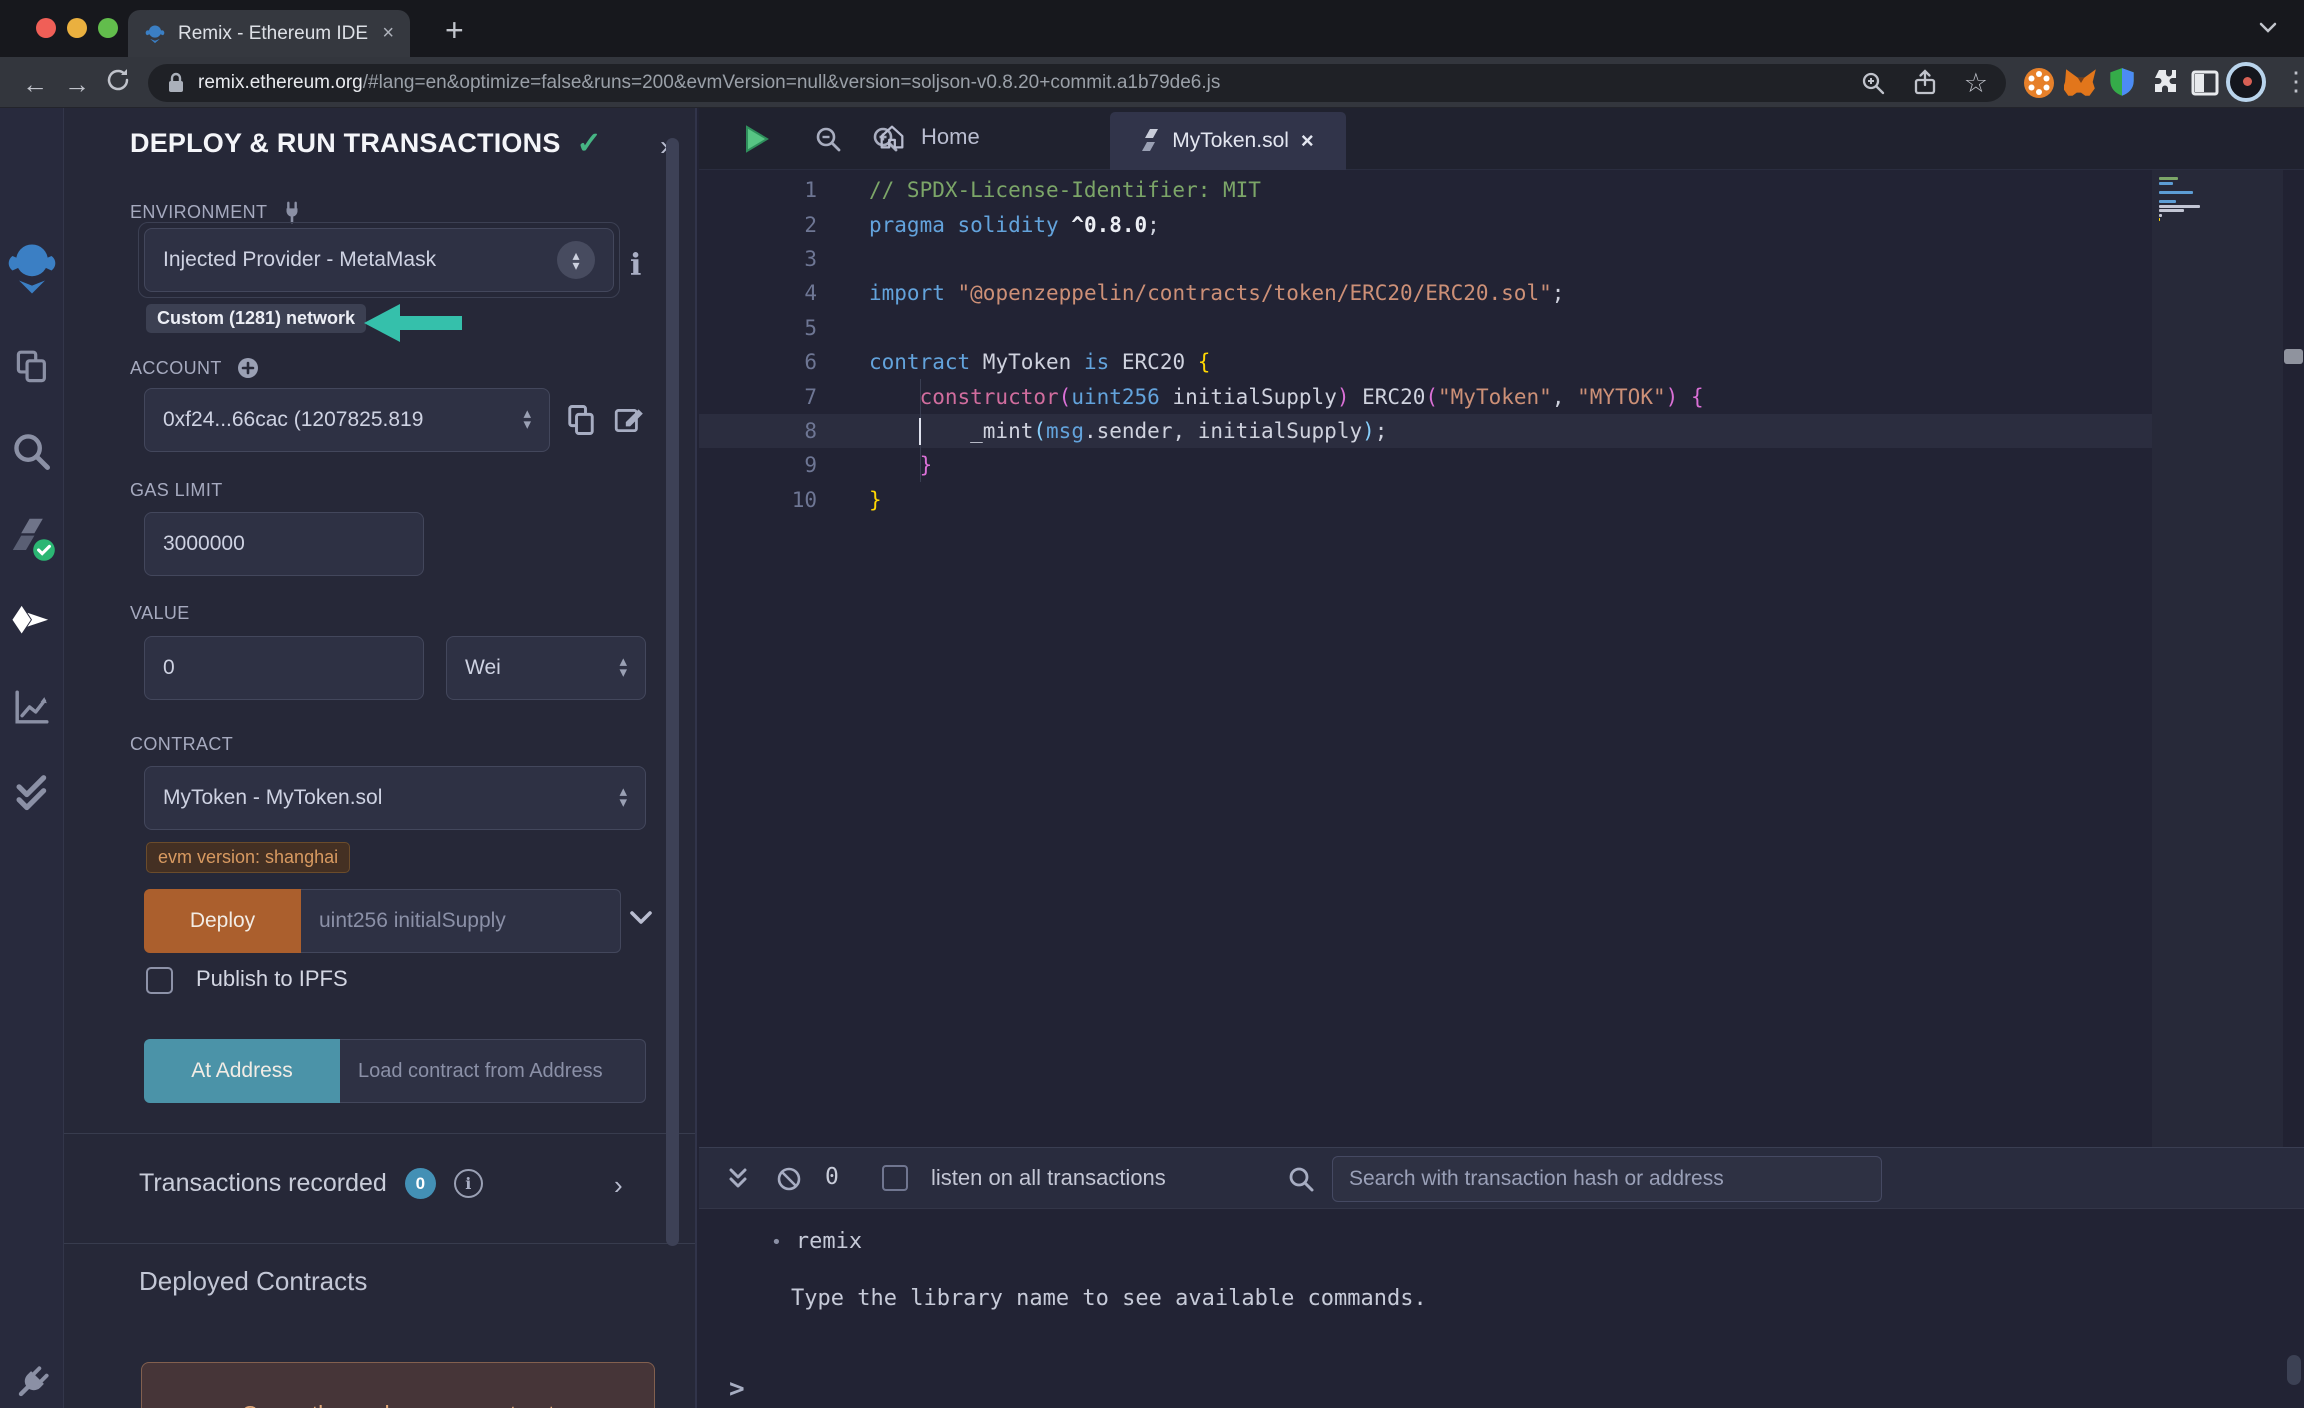 The height and width of the screenshot is (1408, 2304). Describe the element at coordinates (738, 1179) in the screenshot. I see `terminal-collapse-icon` at that location.